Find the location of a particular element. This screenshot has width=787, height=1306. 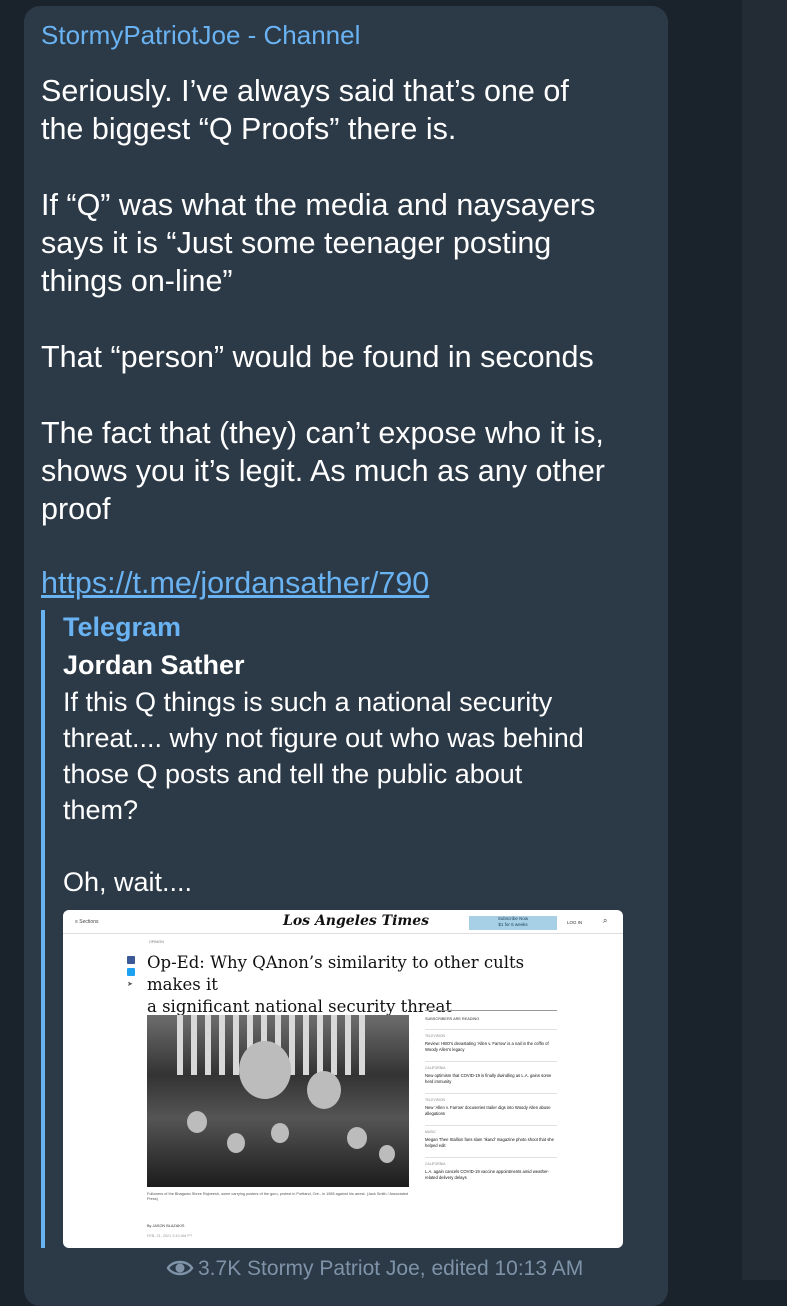

author-edited-time: Stormy Patriot Joe, edited 10:13 AM is located at coordinates (415, 1268).